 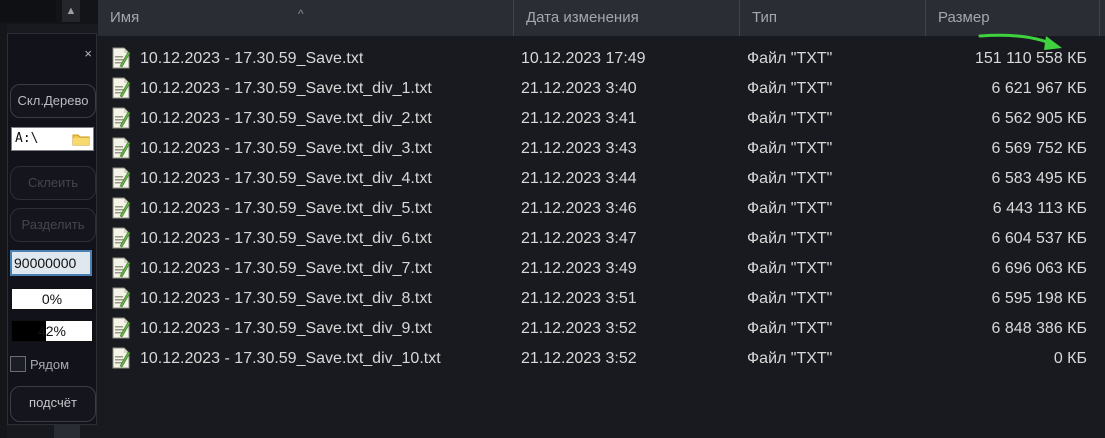 What do you see at coordinates (286, 268) in the screenshot?
I see `file-name: 10.12.2023 - 17.30.59_Save.txt_div_7.txt` at bounding box center [286, 268].